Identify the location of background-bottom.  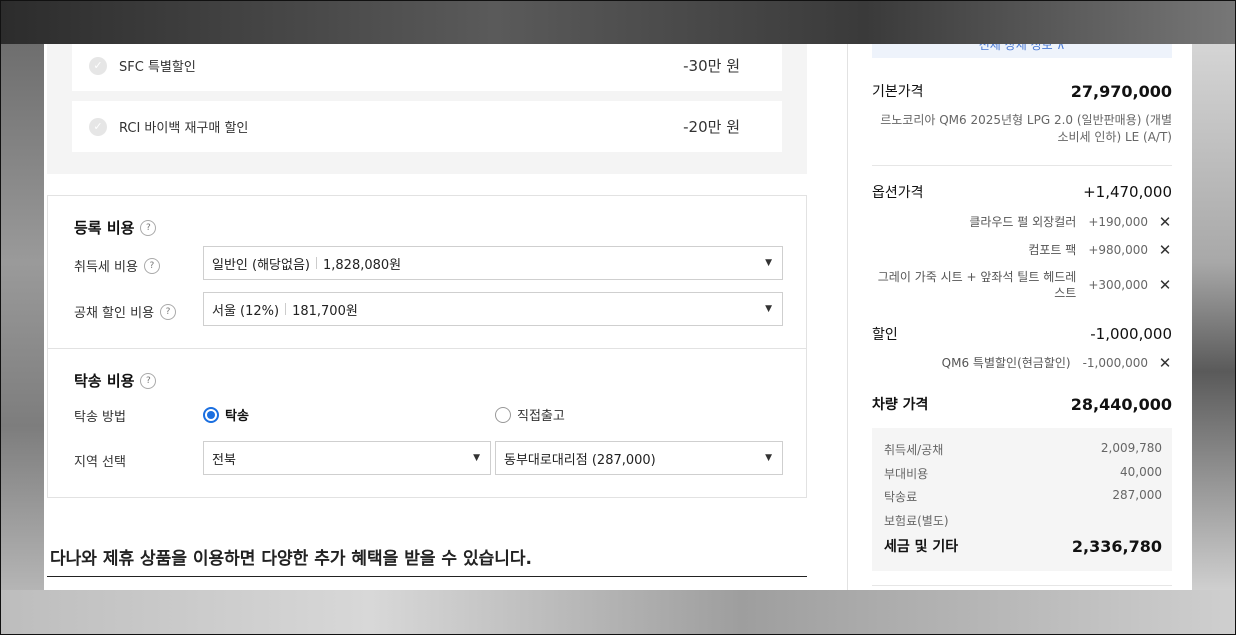
(618, 612).